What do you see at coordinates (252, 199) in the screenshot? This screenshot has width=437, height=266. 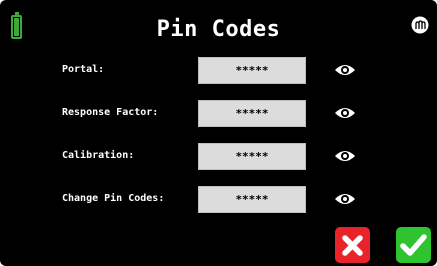 I see `change-pin-codes-pin-field: *****` at bounding box center [252, 199].